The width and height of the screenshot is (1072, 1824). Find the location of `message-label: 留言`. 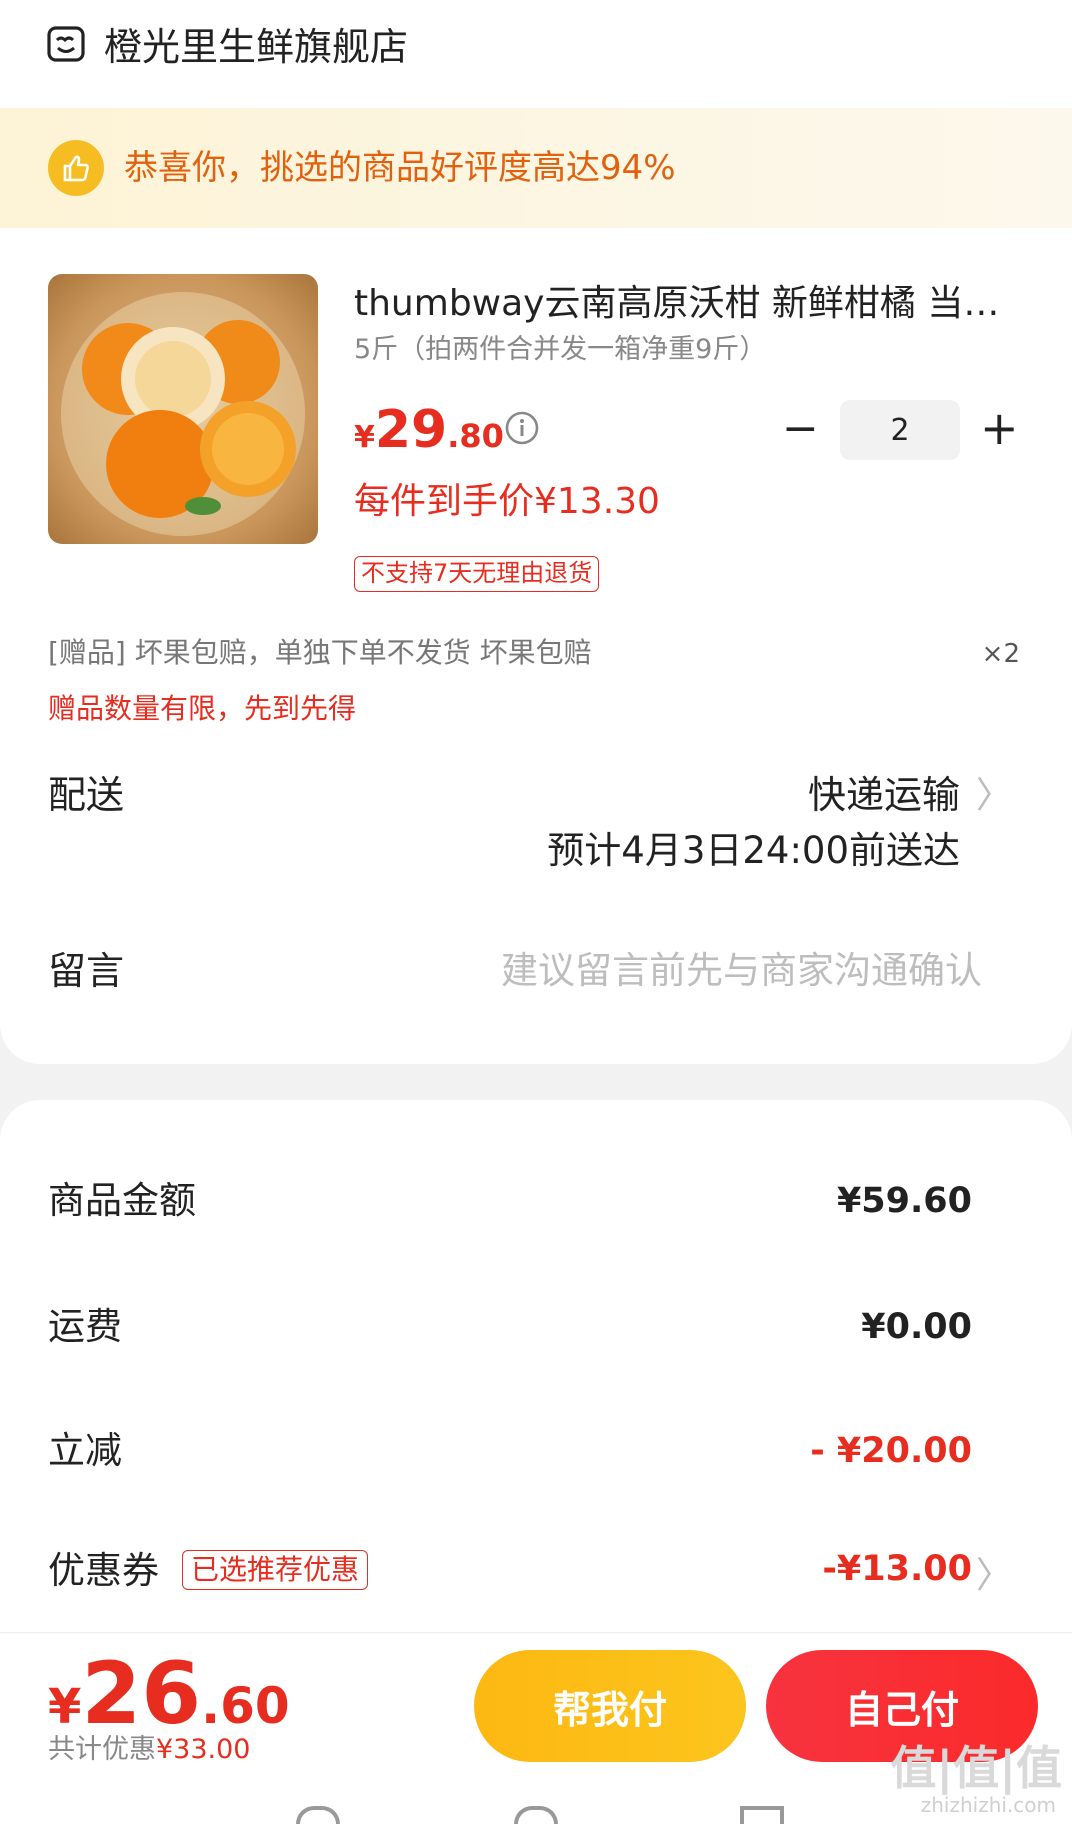

message-label: 留言 is located at coordinates (86, 971).